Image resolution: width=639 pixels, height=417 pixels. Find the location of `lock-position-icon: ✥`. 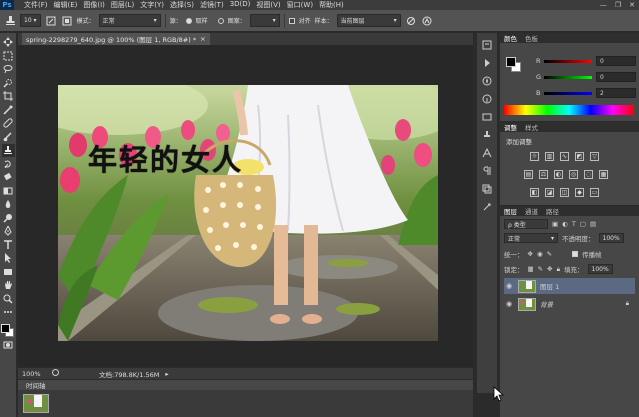

lock-position-icon: ✥ is located at coordinates (549, 269).